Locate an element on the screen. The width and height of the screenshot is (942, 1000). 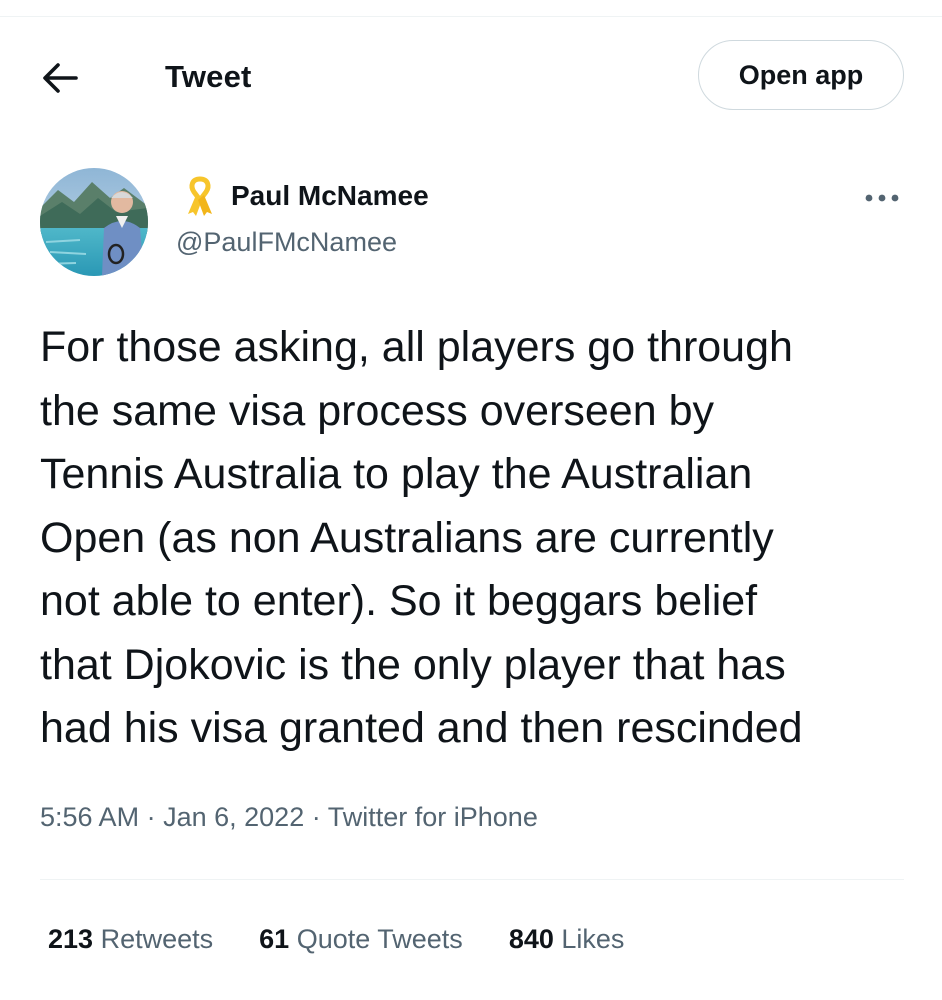
quote-tweets-stat: 61 Quote Tweets is located at coordinates (361, 939).